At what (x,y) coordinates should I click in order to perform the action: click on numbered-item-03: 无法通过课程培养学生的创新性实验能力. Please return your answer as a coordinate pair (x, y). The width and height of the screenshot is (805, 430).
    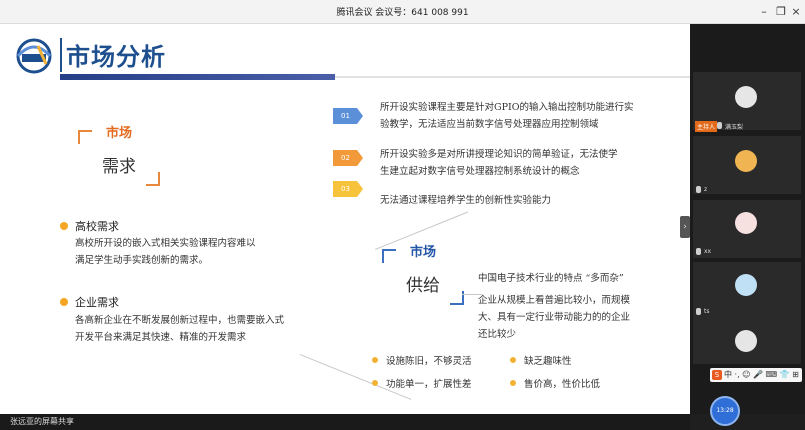
    Looking at the image, I should click on (466, 200).